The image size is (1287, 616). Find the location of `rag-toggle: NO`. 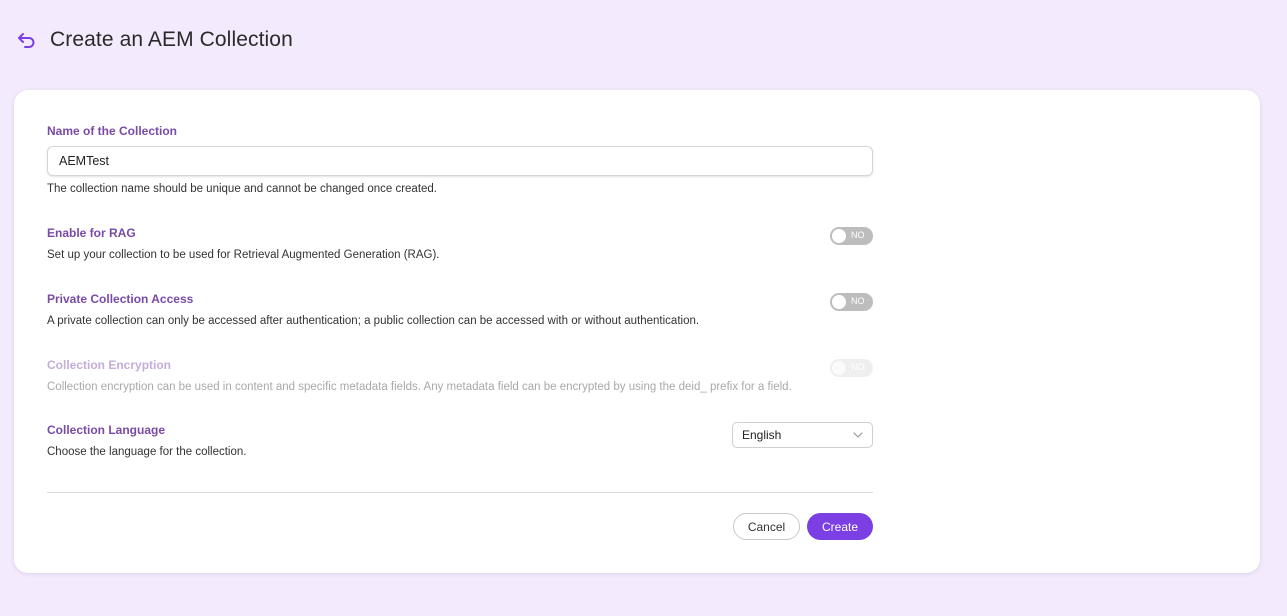

rag-toggle: NO is located at coordinates (851, 236).